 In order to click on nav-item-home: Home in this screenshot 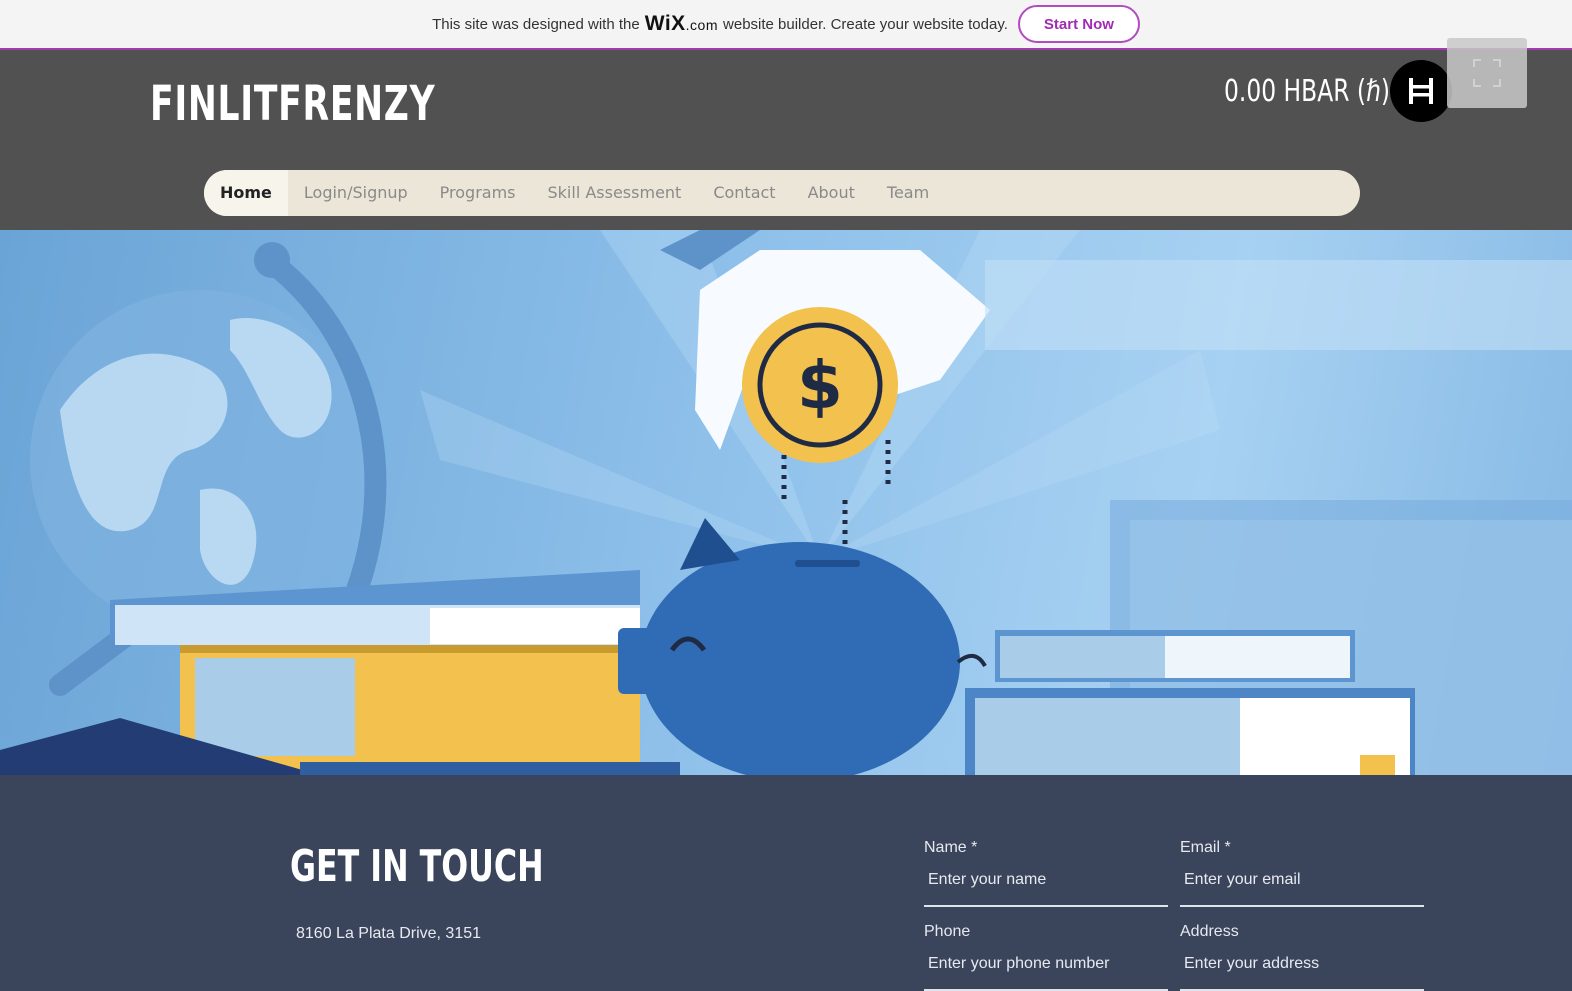, I will do `click(246, 193)`.